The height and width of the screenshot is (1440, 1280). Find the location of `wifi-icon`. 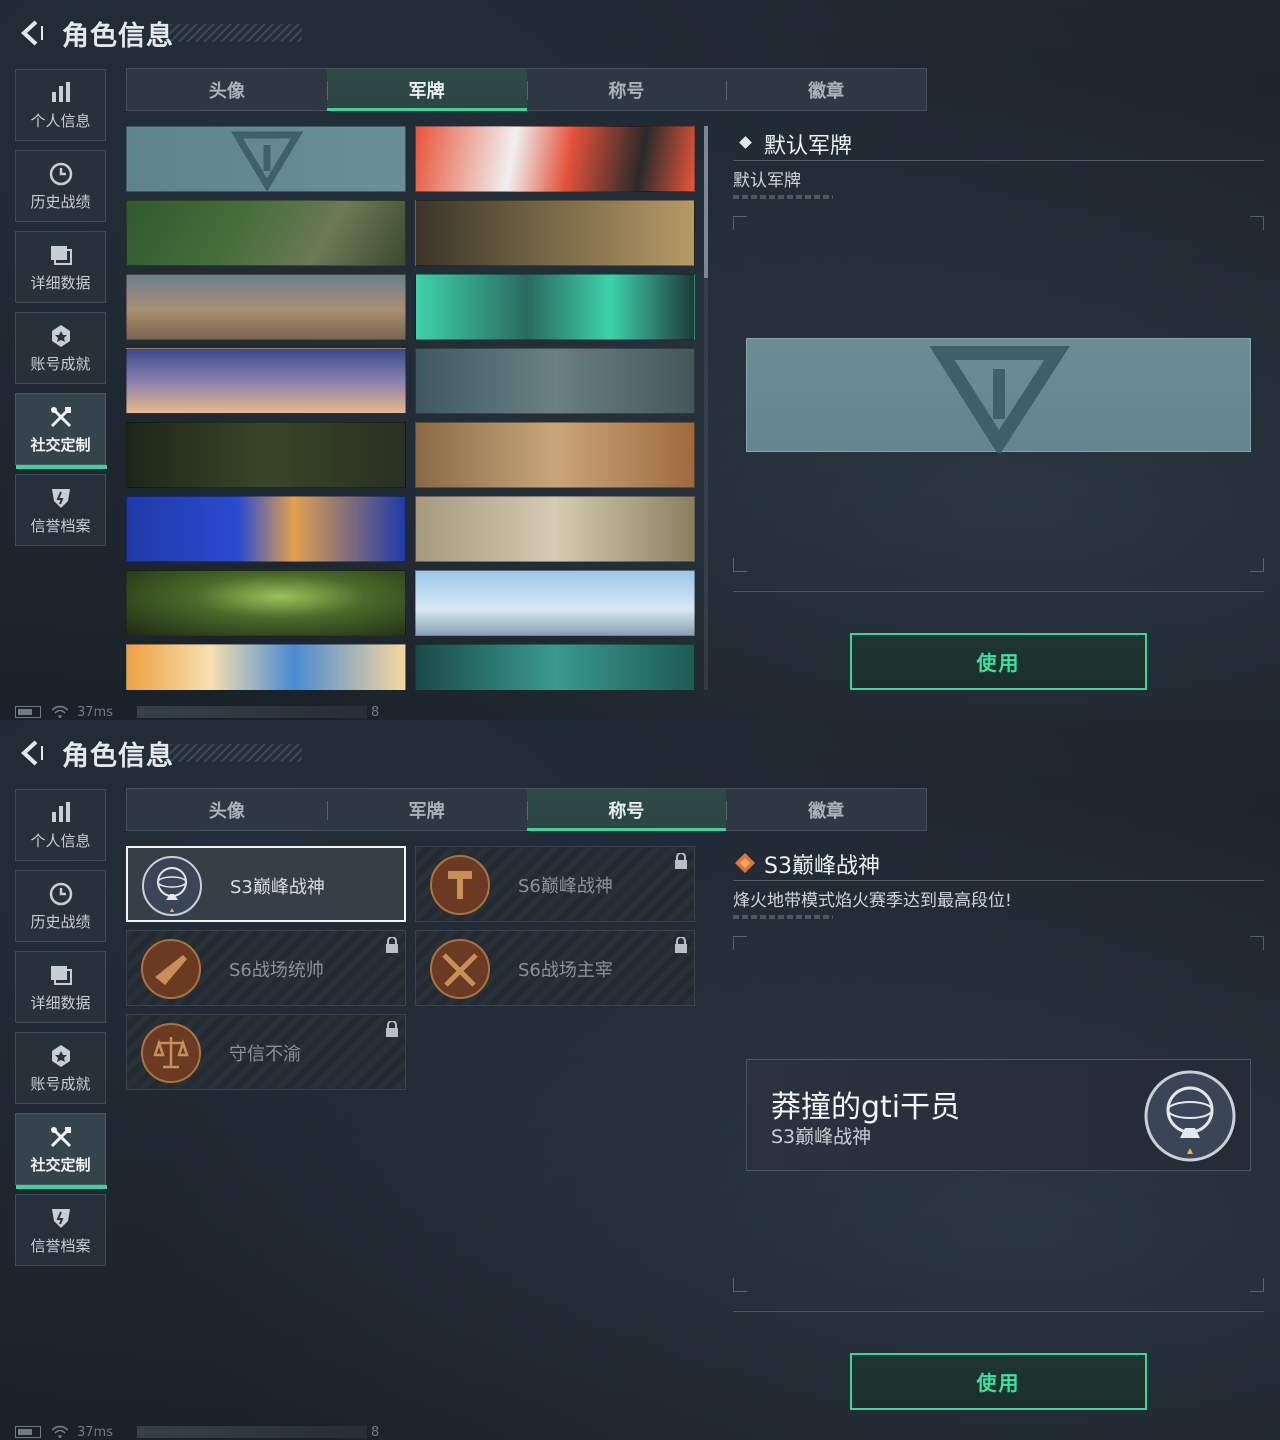

wifi-icon is located at coordinates (60, 712).